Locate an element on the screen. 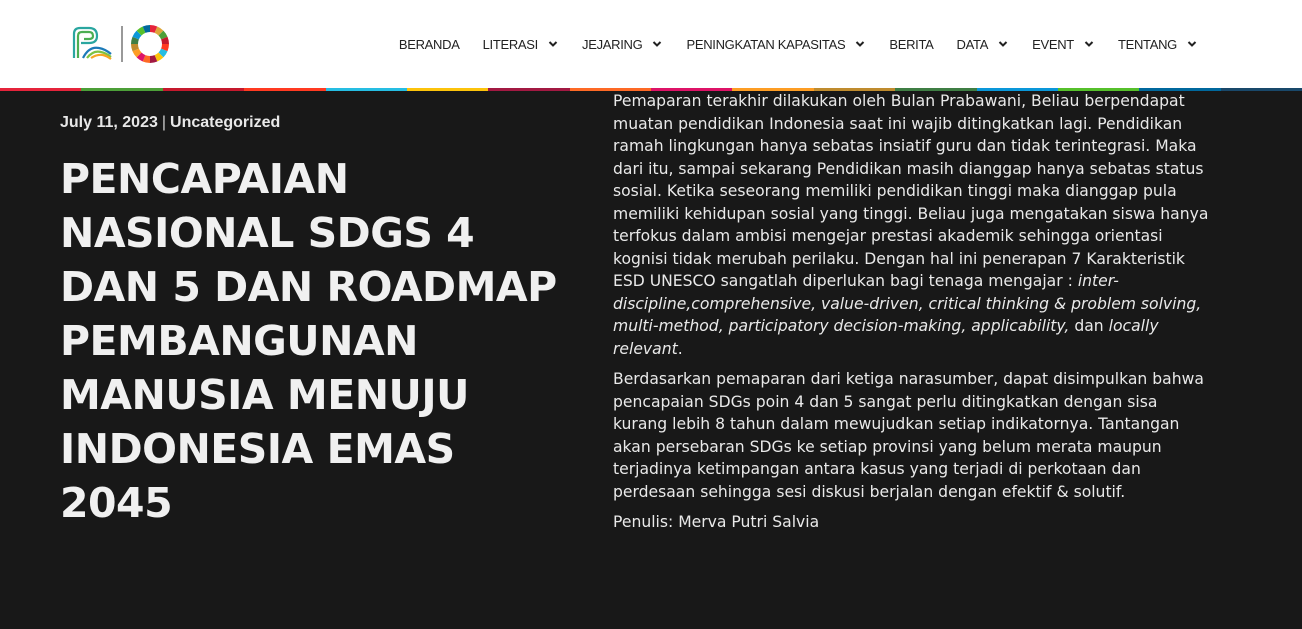 The height and width of the screenshot is (629, 1302). post-date: July 11, 2023 is located at coordinates (109, 122).